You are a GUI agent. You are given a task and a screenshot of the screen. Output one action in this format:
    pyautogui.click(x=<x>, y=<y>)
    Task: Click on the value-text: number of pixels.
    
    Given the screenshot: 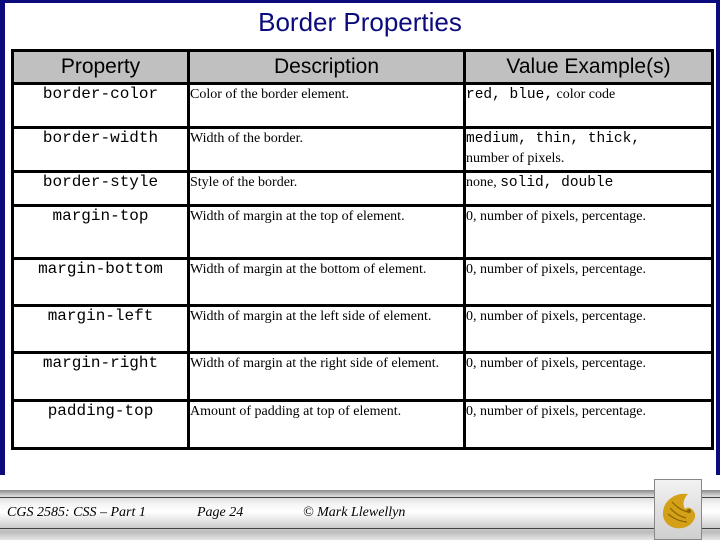 What is the action you would take?
    pyautogui.click(x=515, y=158)
    